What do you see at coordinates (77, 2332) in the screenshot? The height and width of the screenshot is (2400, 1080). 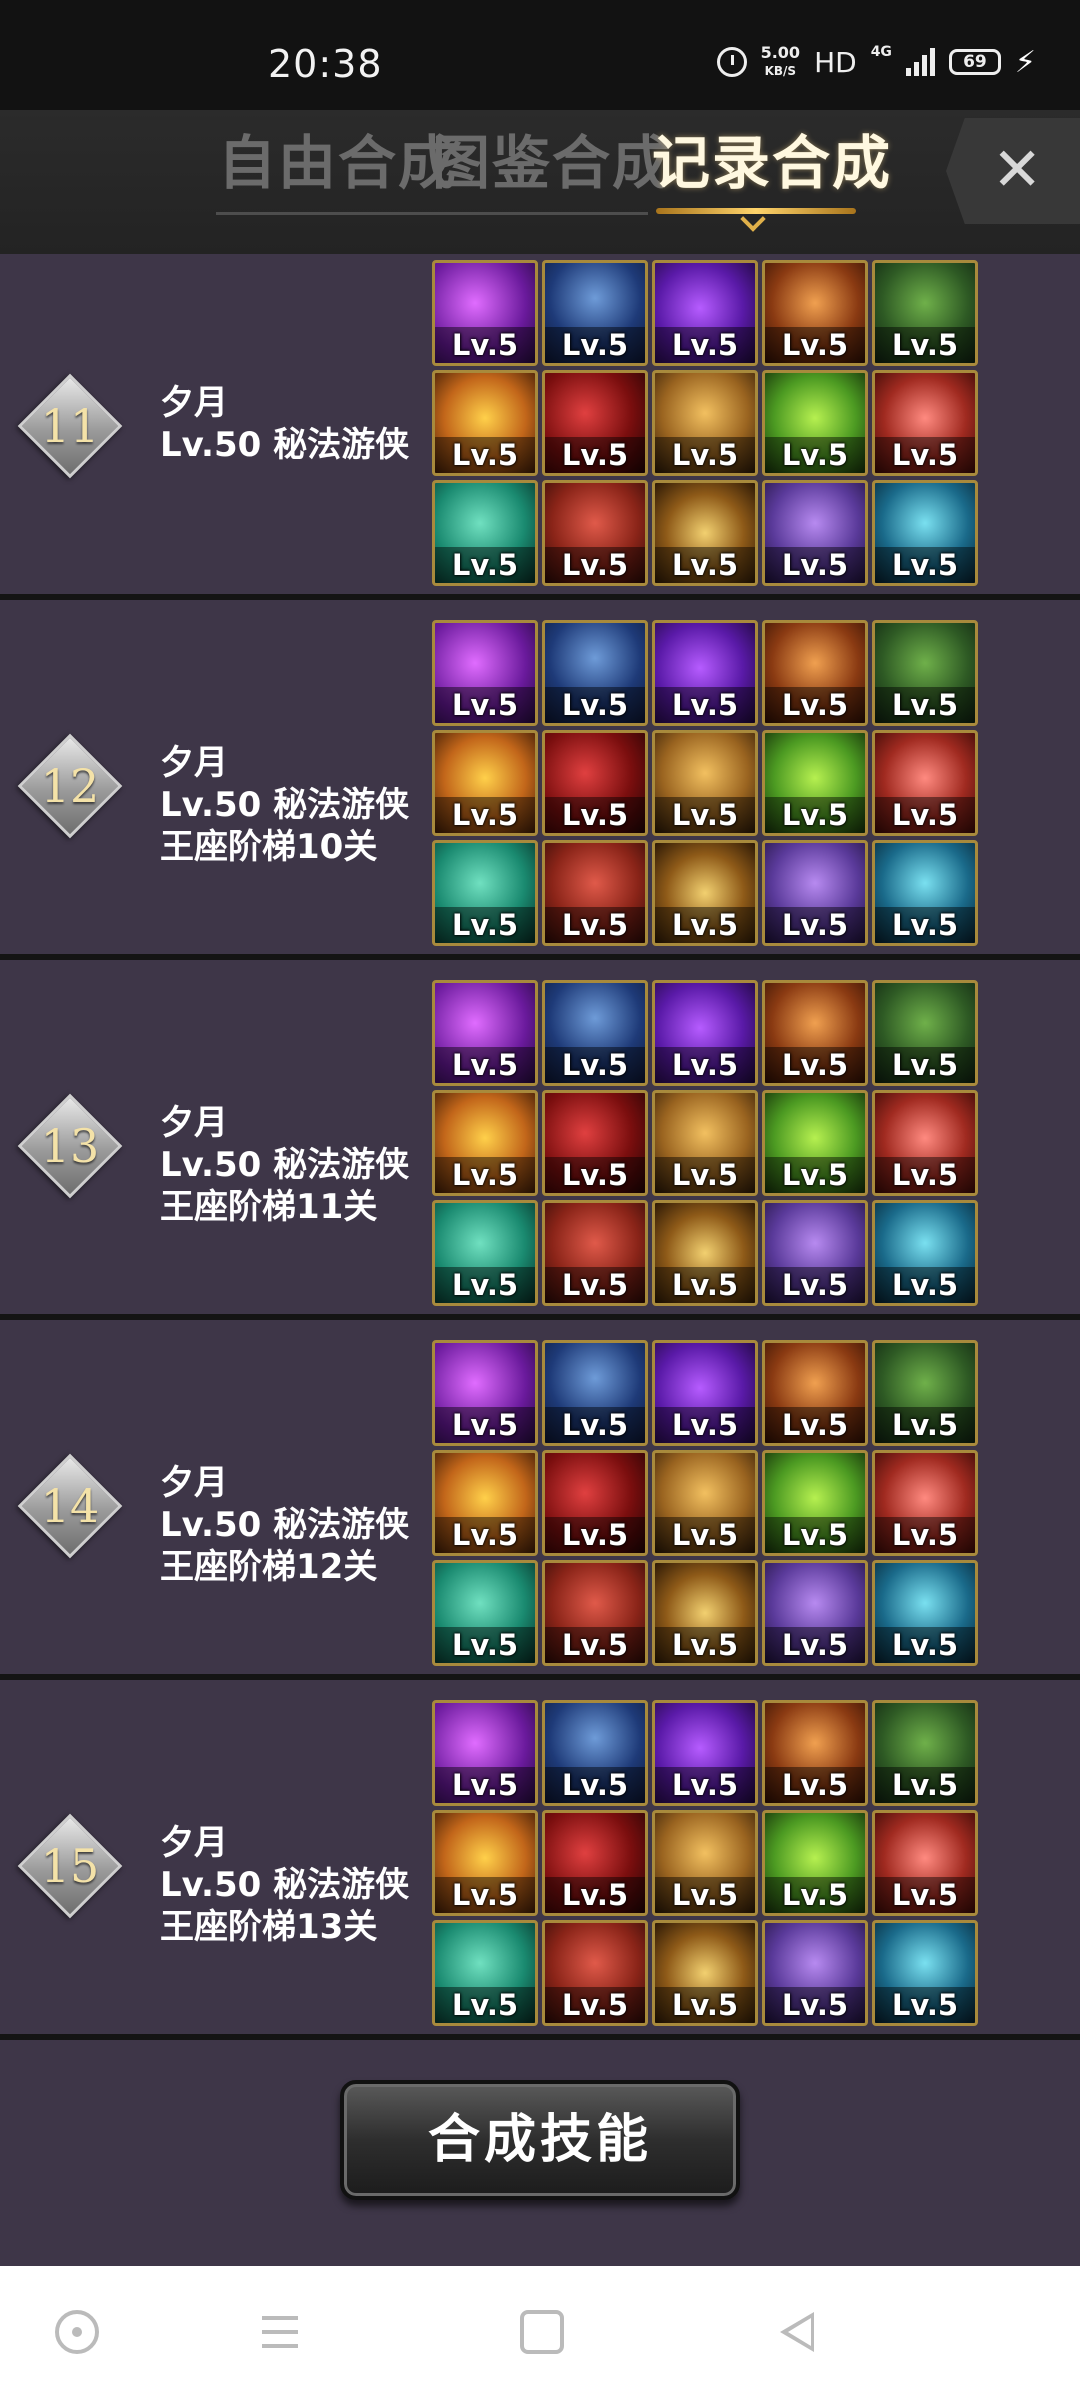 I see `assistant-circle-icon` at bounding box center [77, 2332].